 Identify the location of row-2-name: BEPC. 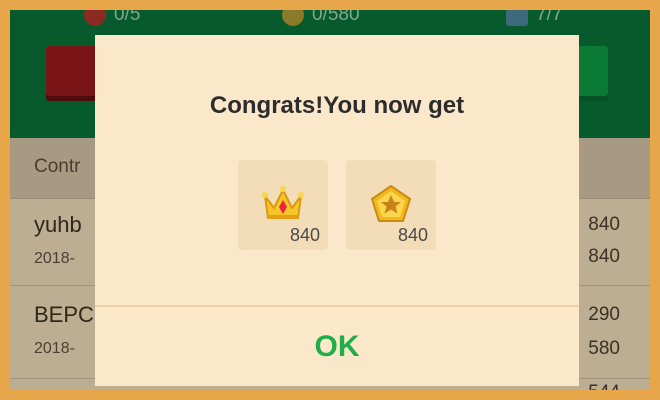
(64, 314).